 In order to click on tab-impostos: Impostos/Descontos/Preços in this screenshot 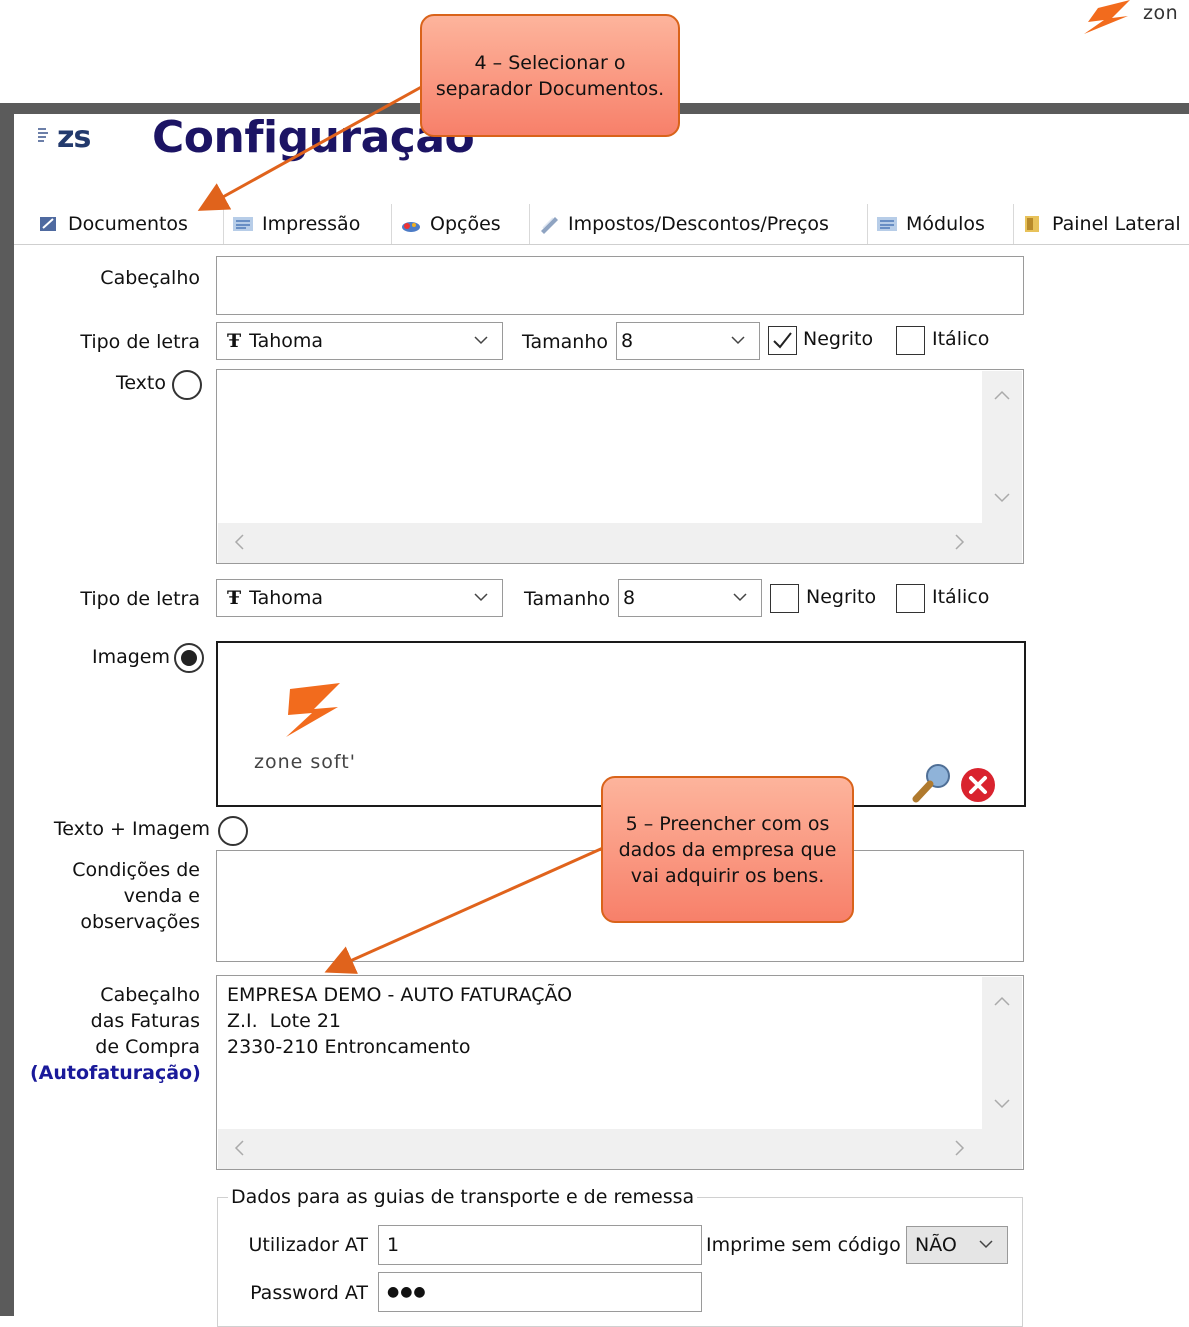, I will do `click(699, 224)`.